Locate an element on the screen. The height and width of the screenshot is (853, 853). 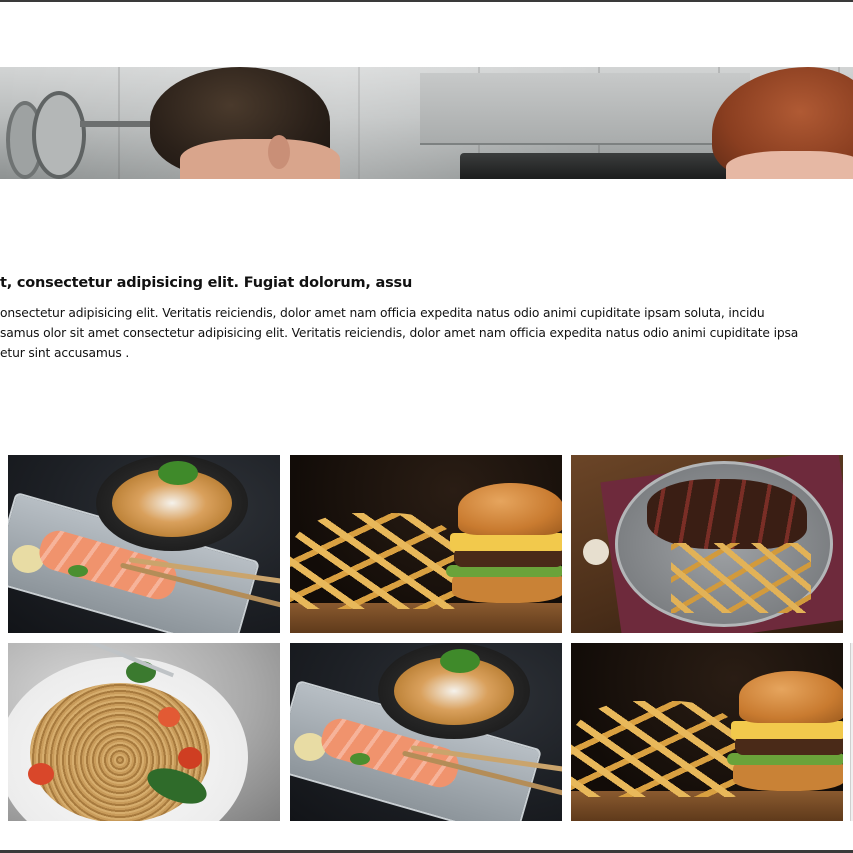
kitchen-hood is located at coordinates (585, 109).